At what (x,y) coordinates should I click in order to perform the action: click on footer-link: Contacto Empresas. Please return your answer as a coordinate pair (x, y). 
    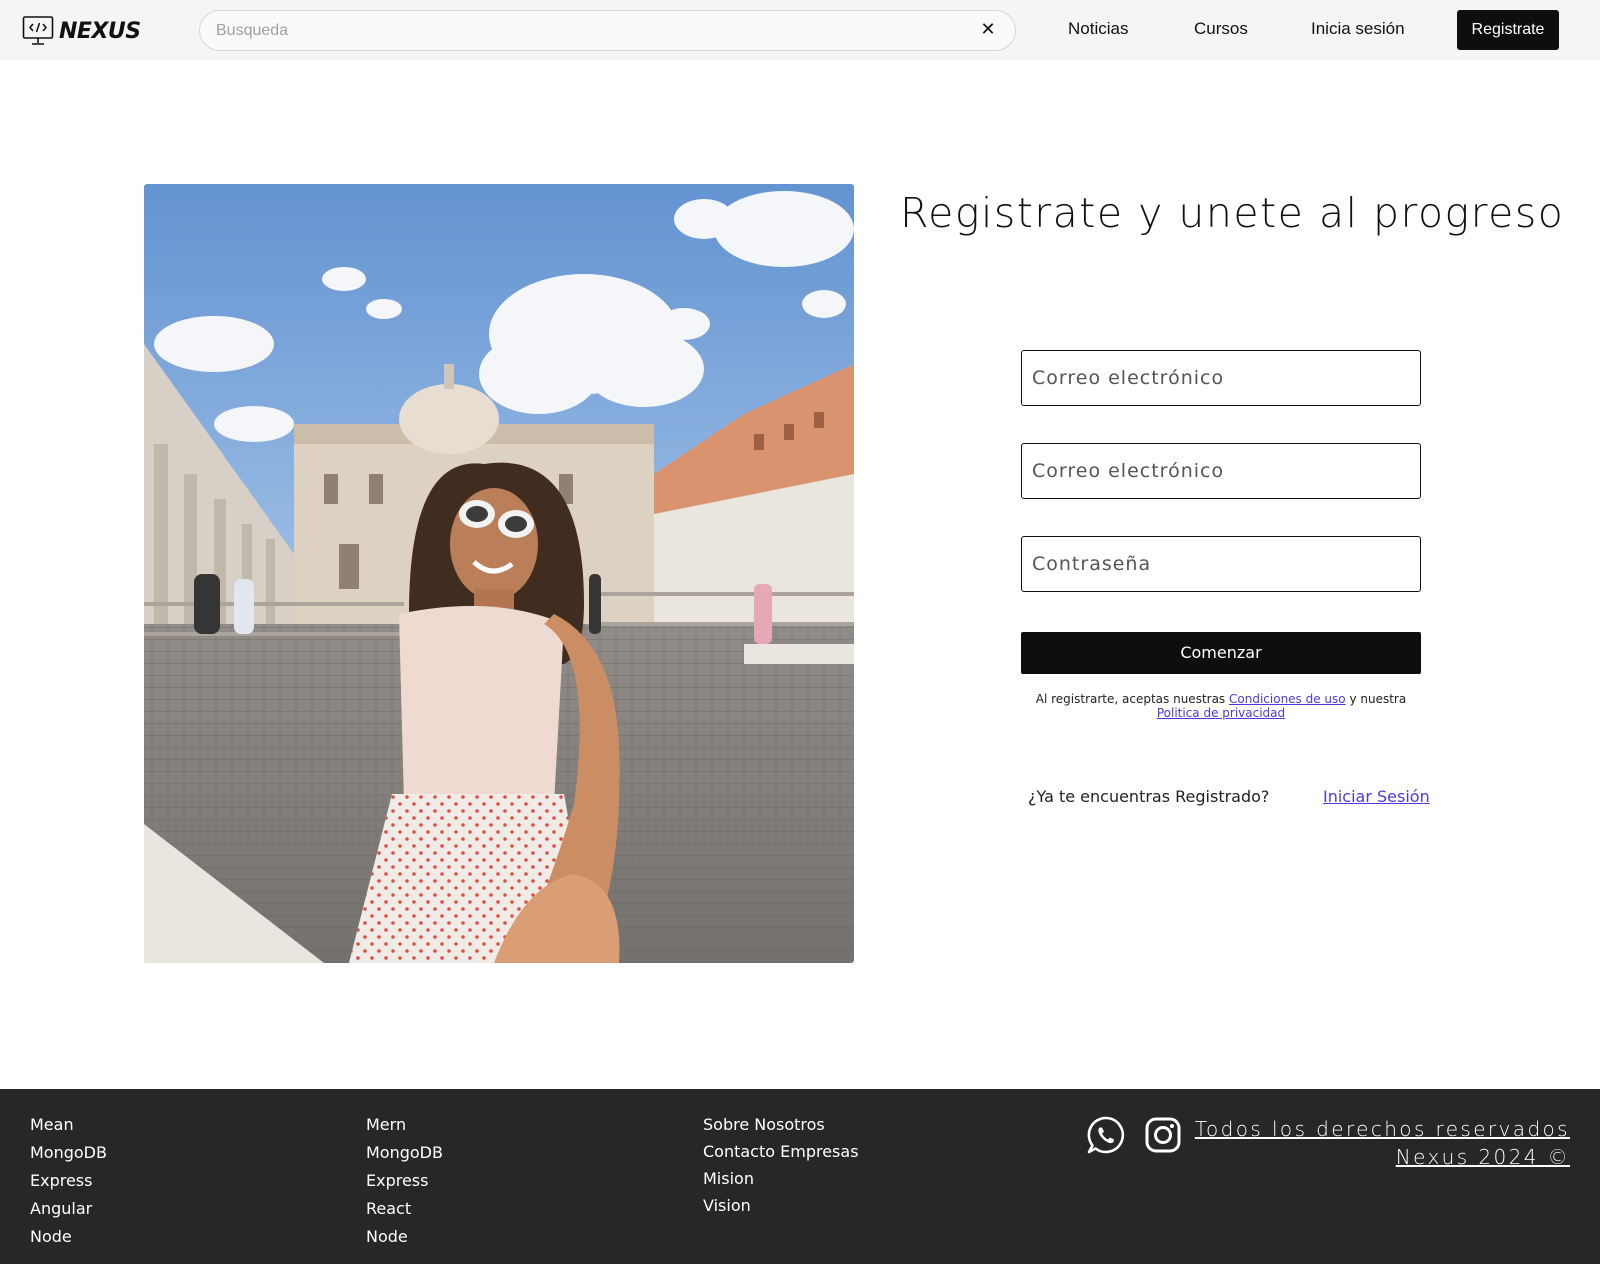
    Looking at the image, I should click on (781, 1151).